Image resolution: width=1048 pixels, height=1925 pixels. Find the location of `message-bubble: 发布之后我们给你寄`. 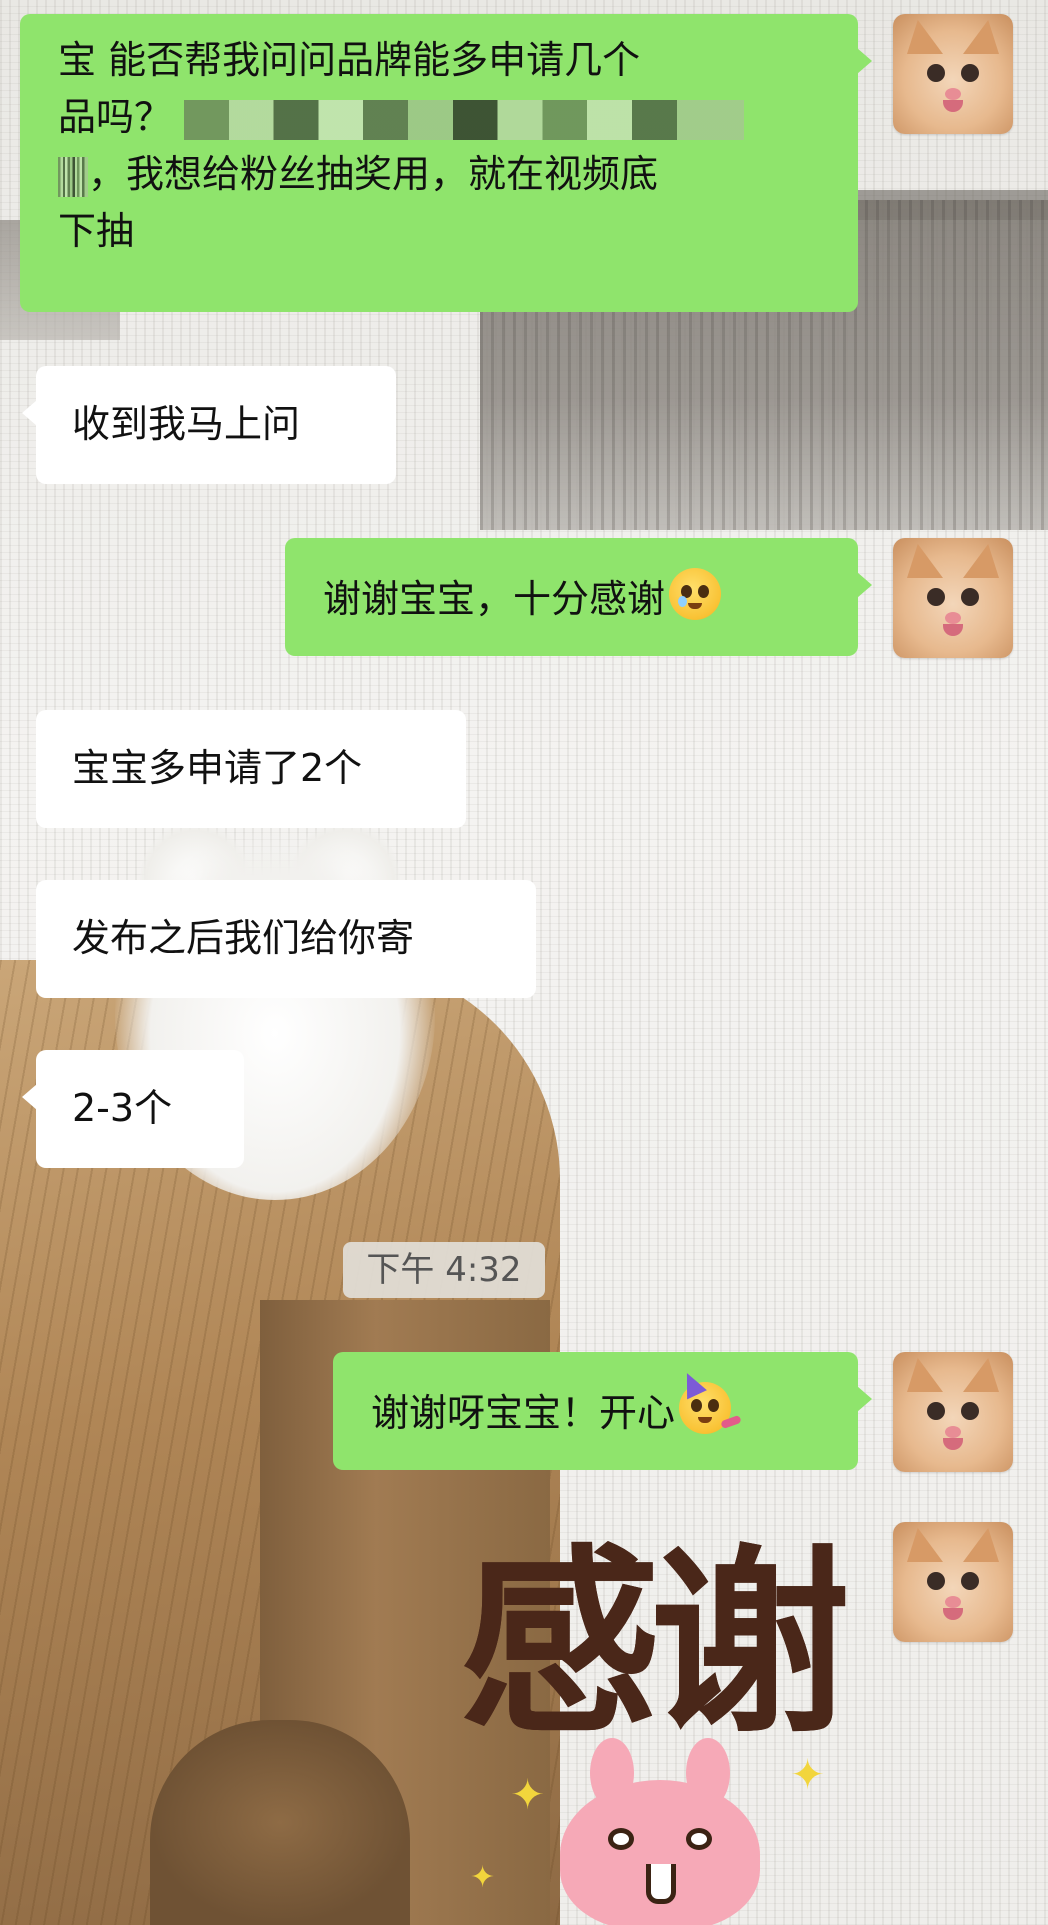

message-bubble: 发布之后我们给你寄 is located at coordinates (286, 939).